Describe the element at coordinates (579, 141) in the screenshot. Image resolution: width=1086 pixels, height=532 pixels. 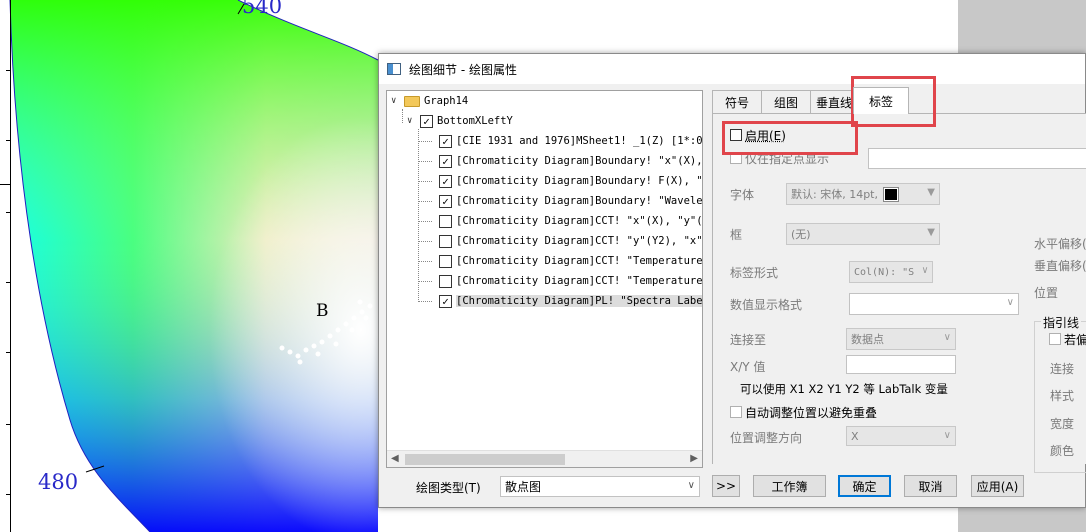
I see `tree-item-label: [CIE 1931 and 1976]MSheet1! _1(Z) [1*:0` at that location.